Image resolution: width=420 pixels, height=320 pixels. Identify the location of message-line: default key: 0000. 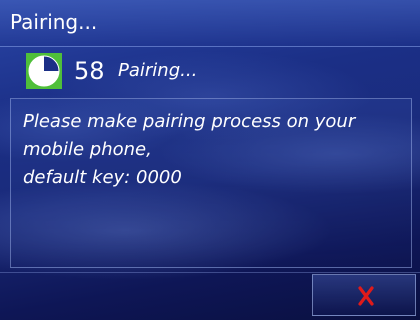
(102, 177).